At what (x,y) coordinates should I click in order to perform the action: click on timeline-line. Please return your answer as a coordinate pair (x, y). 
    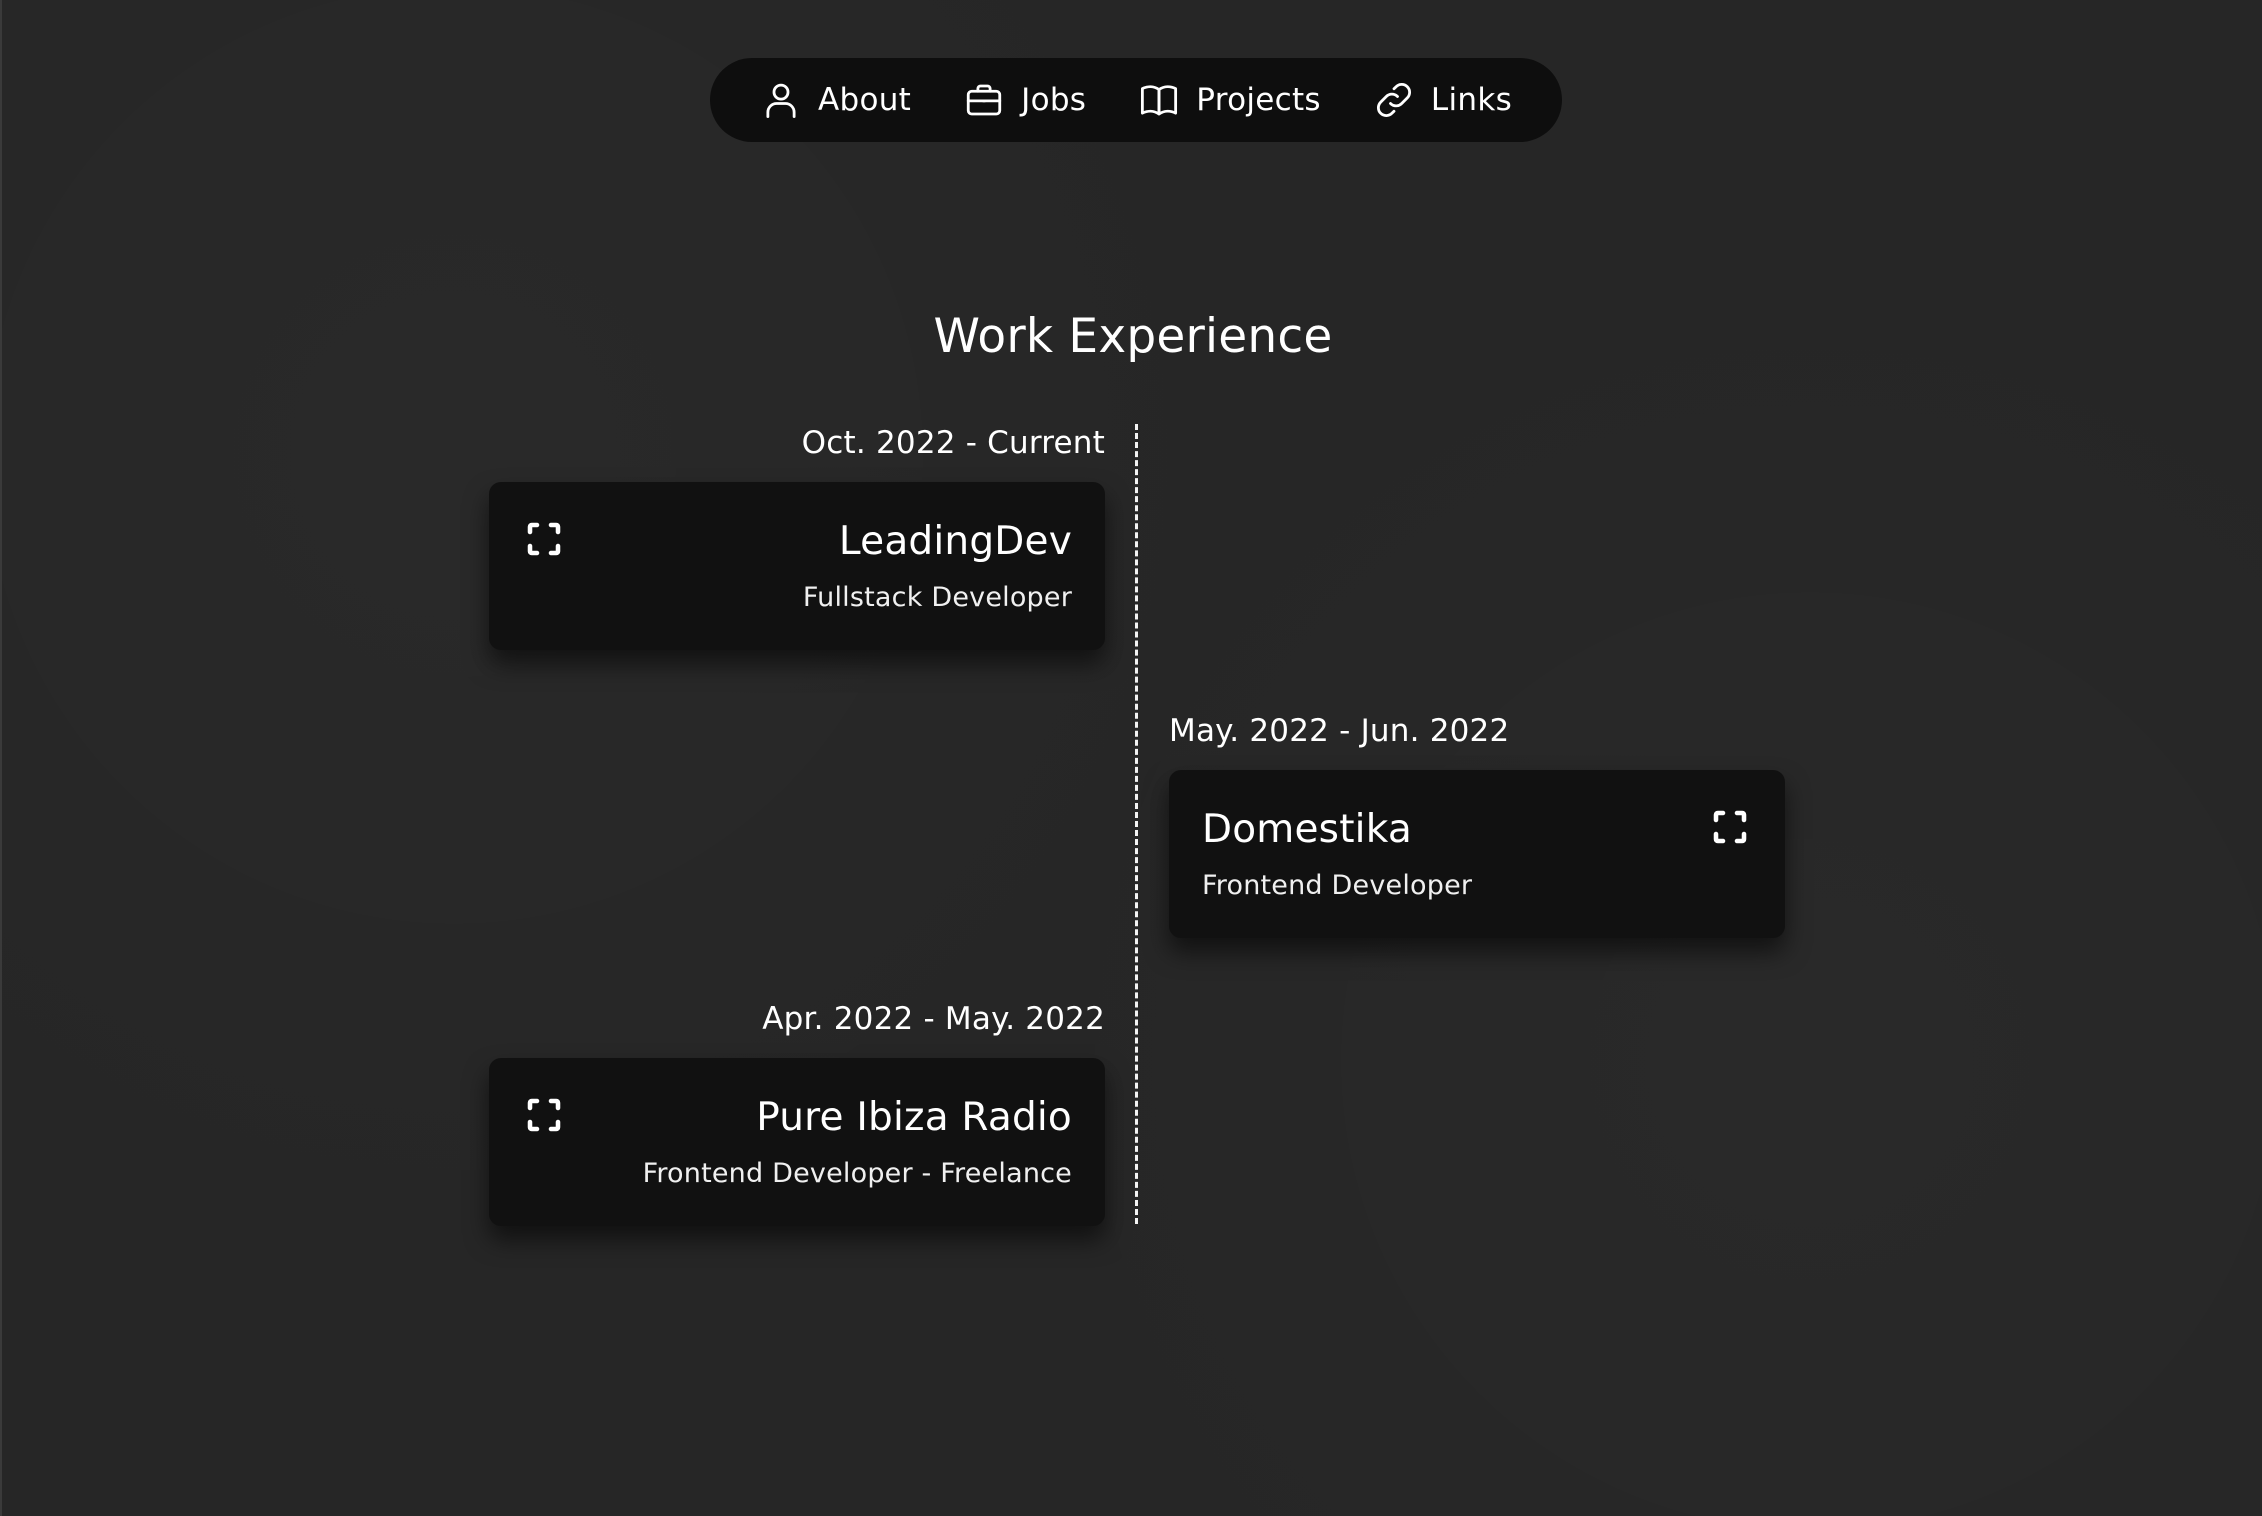
    Looking at the image, I should click on (1136, 824).